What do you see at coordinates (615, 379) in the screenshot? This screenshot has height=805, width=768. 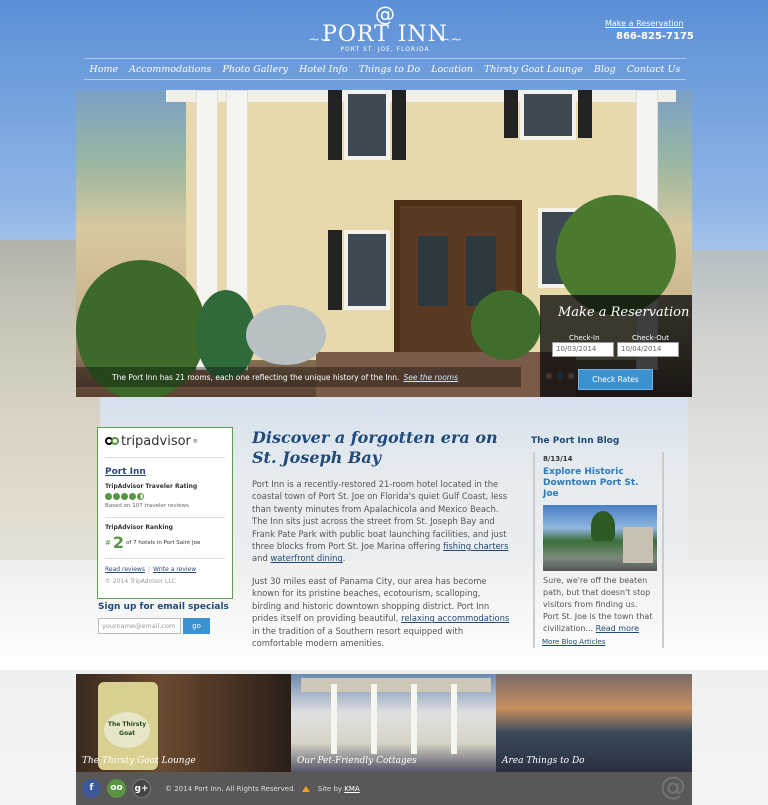 I see `check-rates-button: Check Rates` at bounding box center [615, 379].